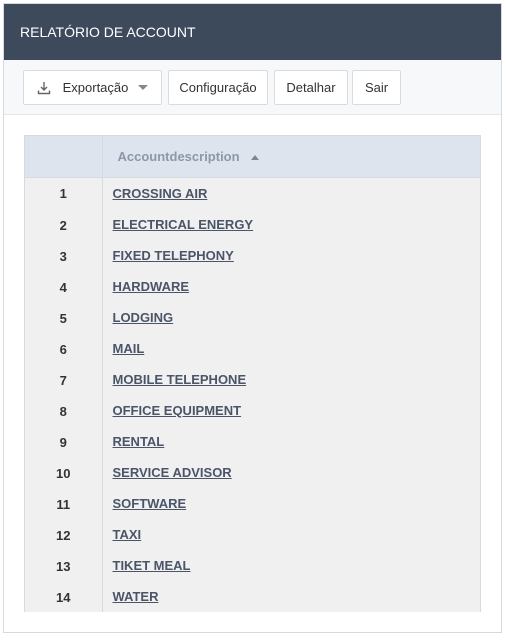 This screenshot has height=644, width=507. Describe the element at coordinates (64, 193) in the screenshot. I see `row-number: 1` at that location.